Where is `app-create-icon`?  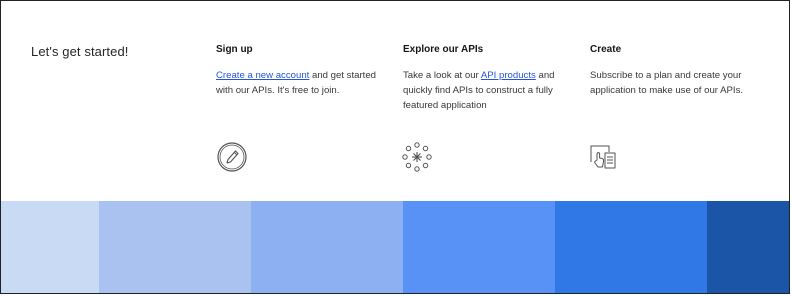
app-create-icon is located at coordinates (603, 157).